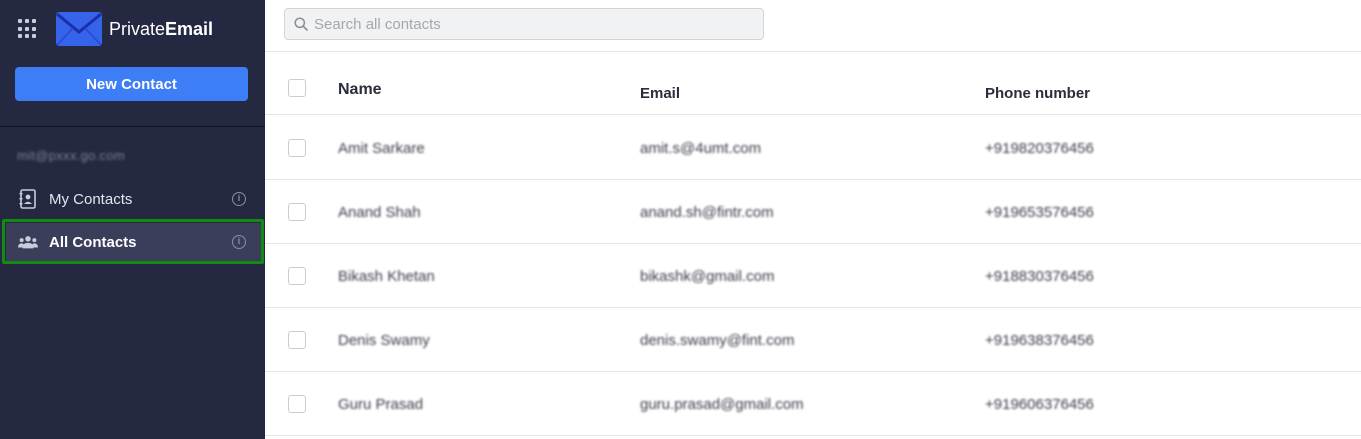 The width and height of the screenshot is (1361, 439). Describe the element at coordinates (79, 29) in the screenshot. I see `envelope-logo-icon` at that location.